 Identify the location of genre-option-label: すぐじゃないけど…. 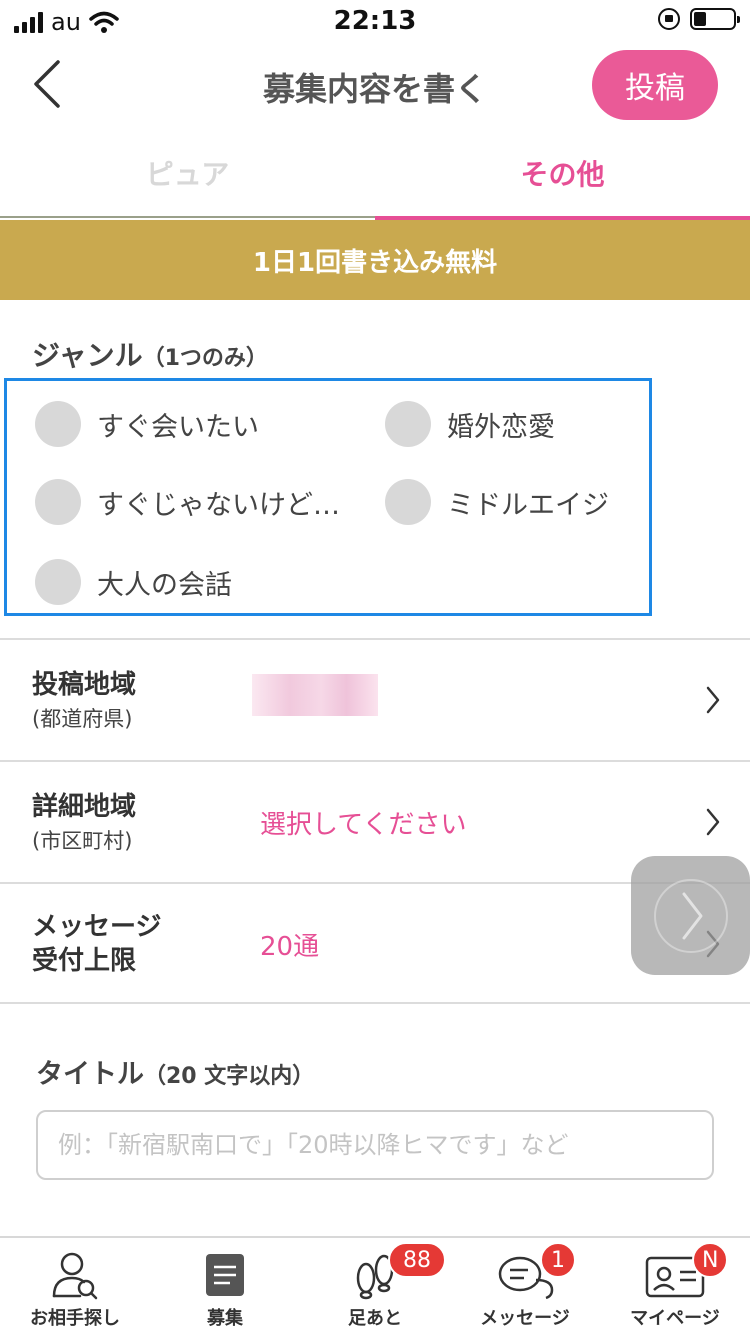
(218, 505).